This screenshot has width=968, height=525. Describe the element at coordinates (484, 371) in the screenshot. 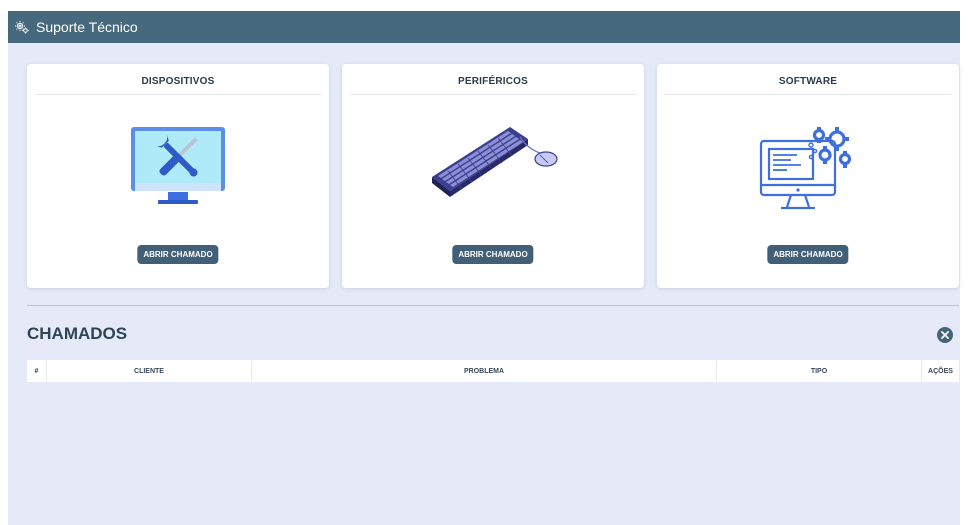

I see `column-header-problema: PROBLEMA` at that location.